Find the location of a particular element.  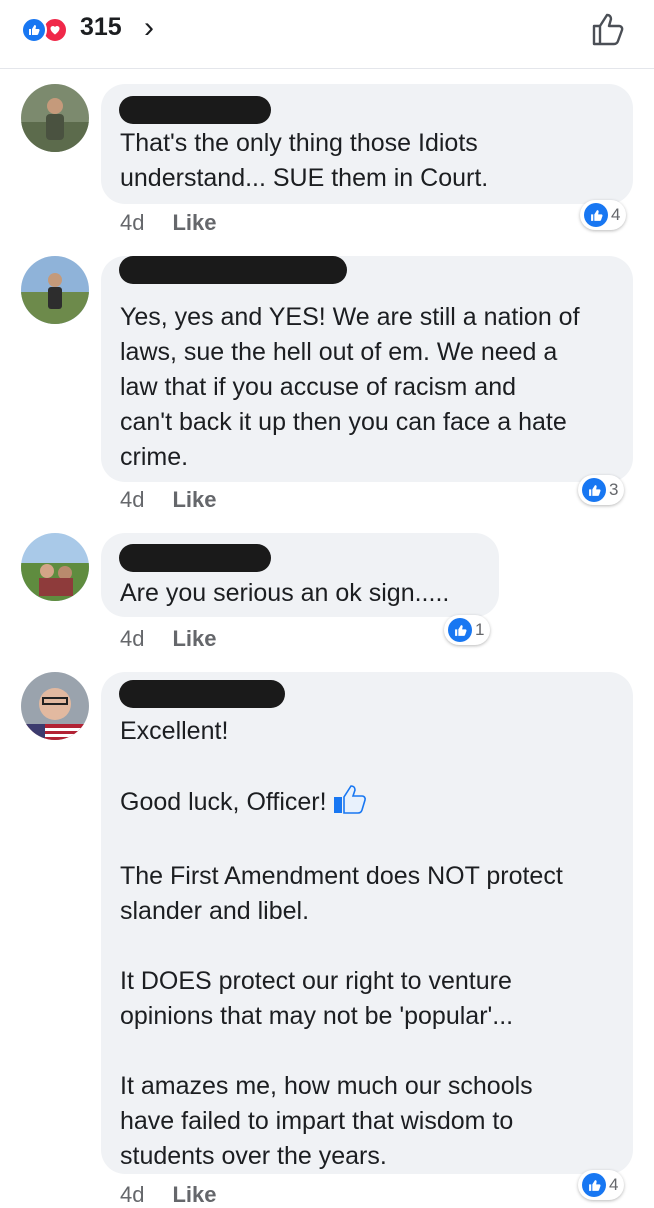

reaction-chip: 1 is located at coordinates (467, 630).